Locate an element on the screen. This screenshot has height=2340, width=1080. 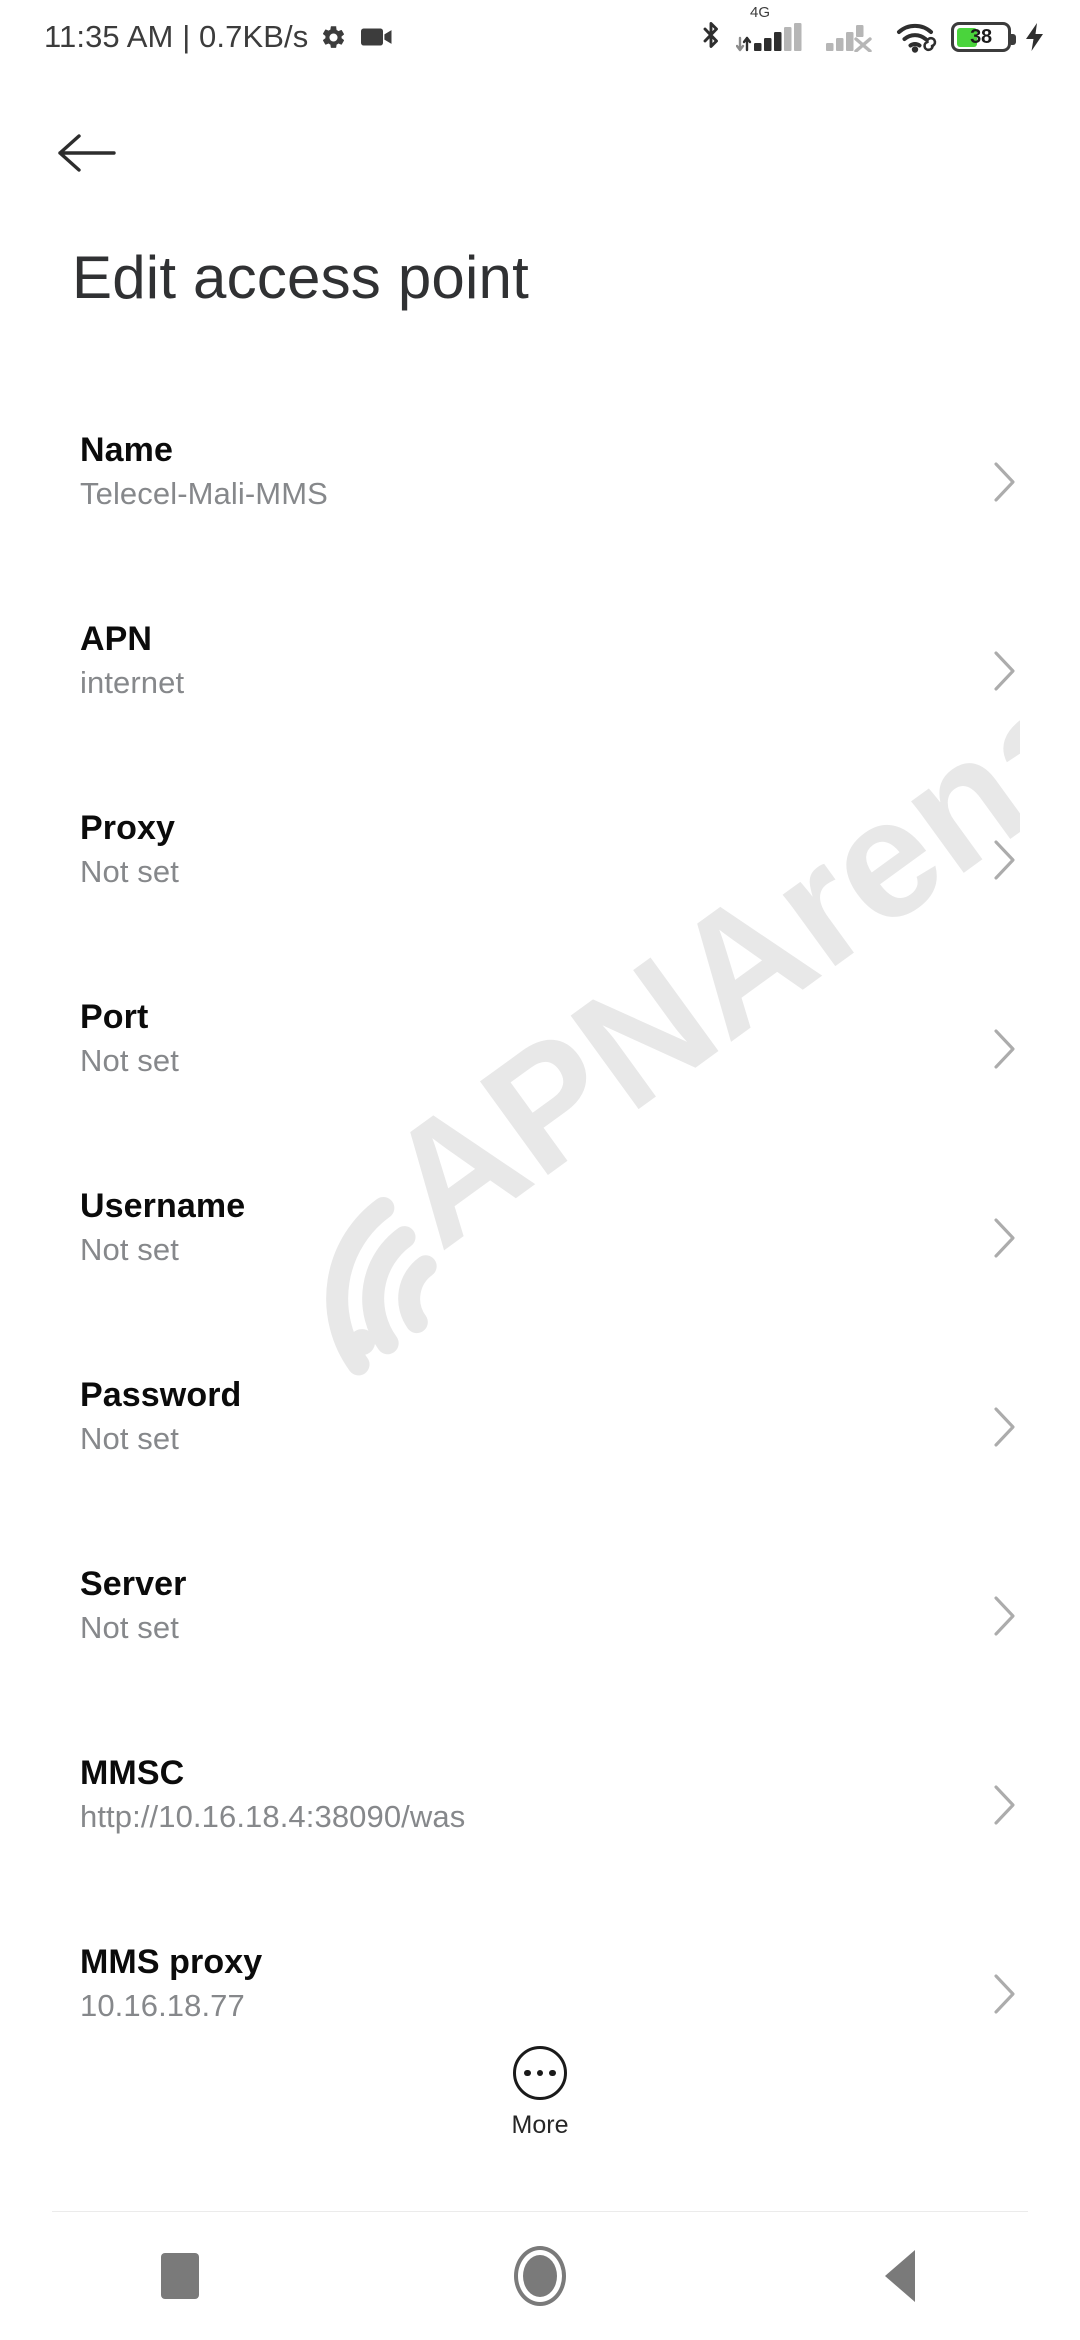
settings-row-proxy: Proxy Not set is located at coordinates (540, 876).